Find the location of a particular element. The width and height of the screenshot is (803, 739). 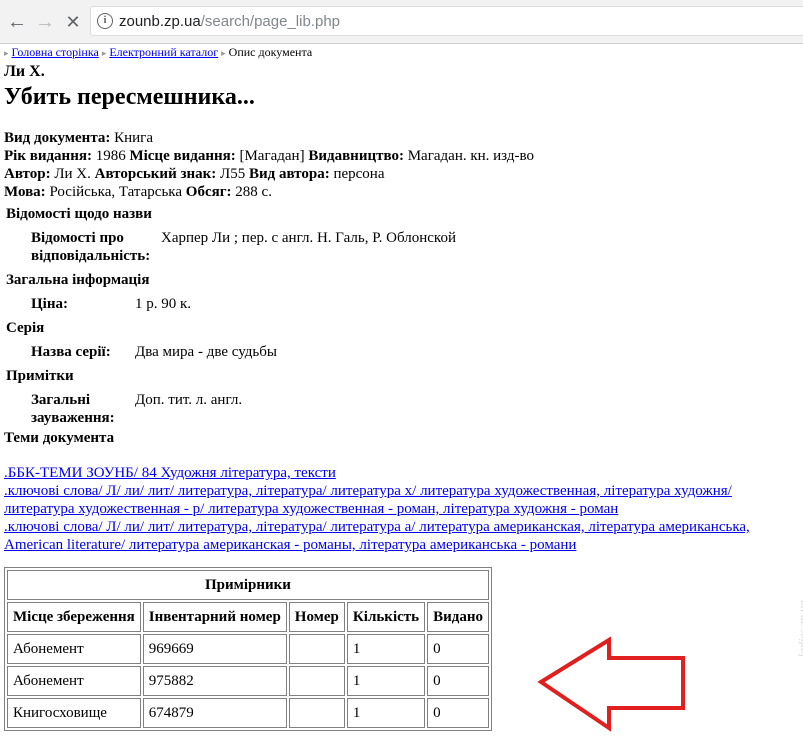

publisher-label: Видавництво: is located at coordinates (356, 156).